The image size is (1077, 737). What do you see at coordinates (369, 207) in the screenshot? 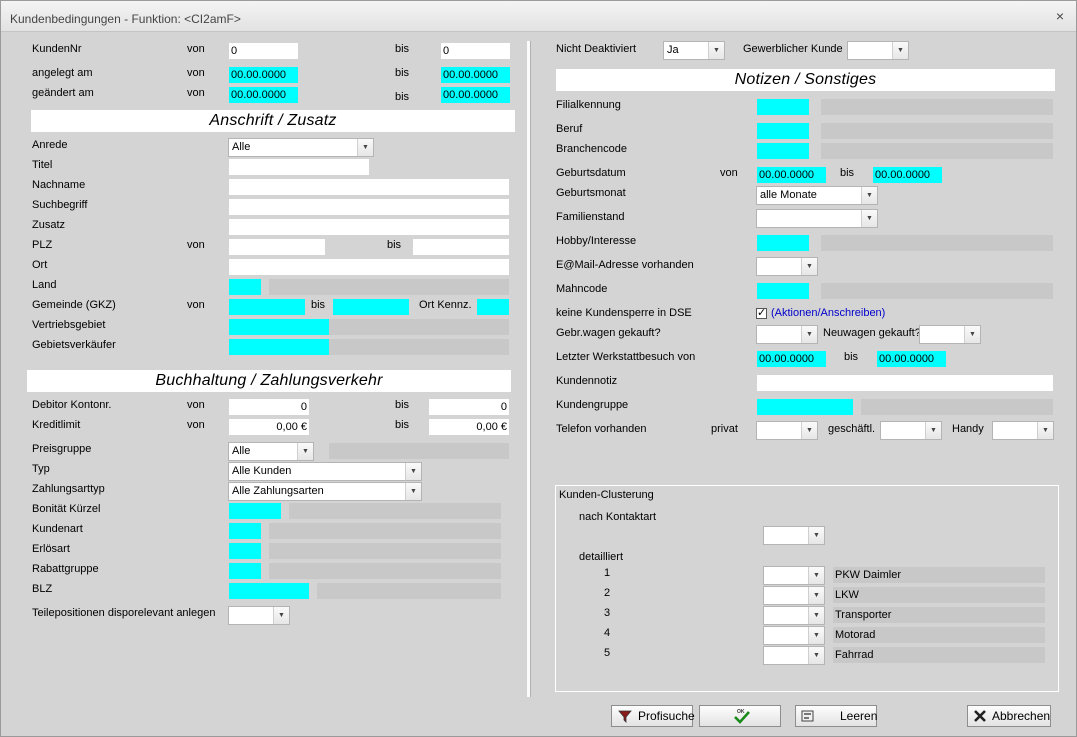
I see `suchbegriff-input` at bounding box center [369, 207].